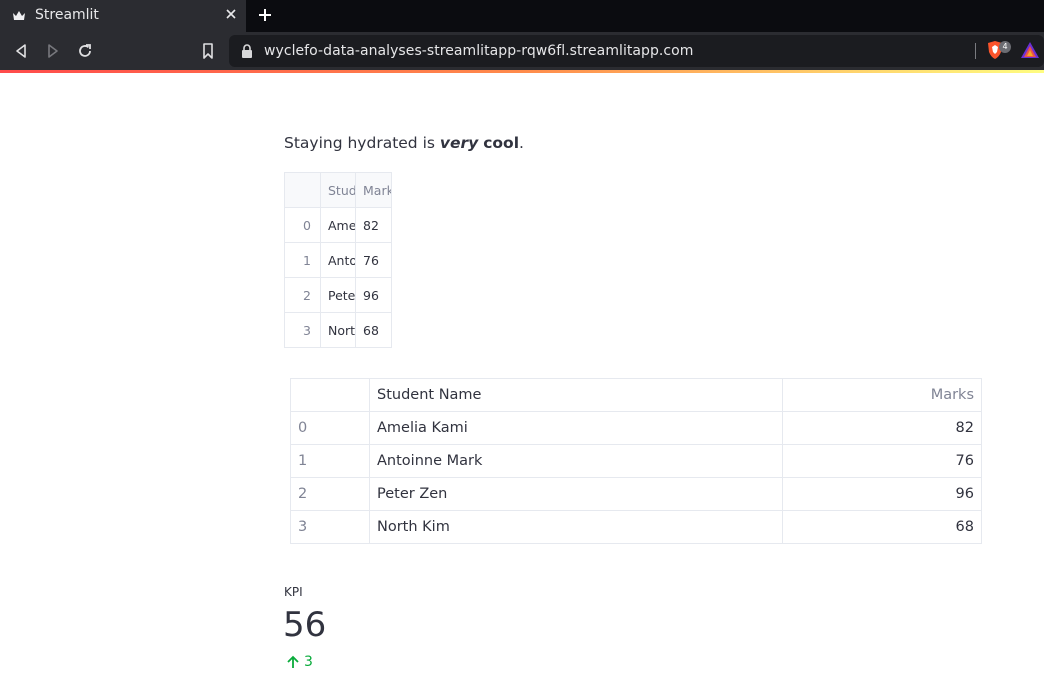 The width and height of the screenshot is (1044, 675). What do you see at coordinates (882, 461) in the screenshot?
I see `table-cell-marks: 76` at bounding box center [882, 461].